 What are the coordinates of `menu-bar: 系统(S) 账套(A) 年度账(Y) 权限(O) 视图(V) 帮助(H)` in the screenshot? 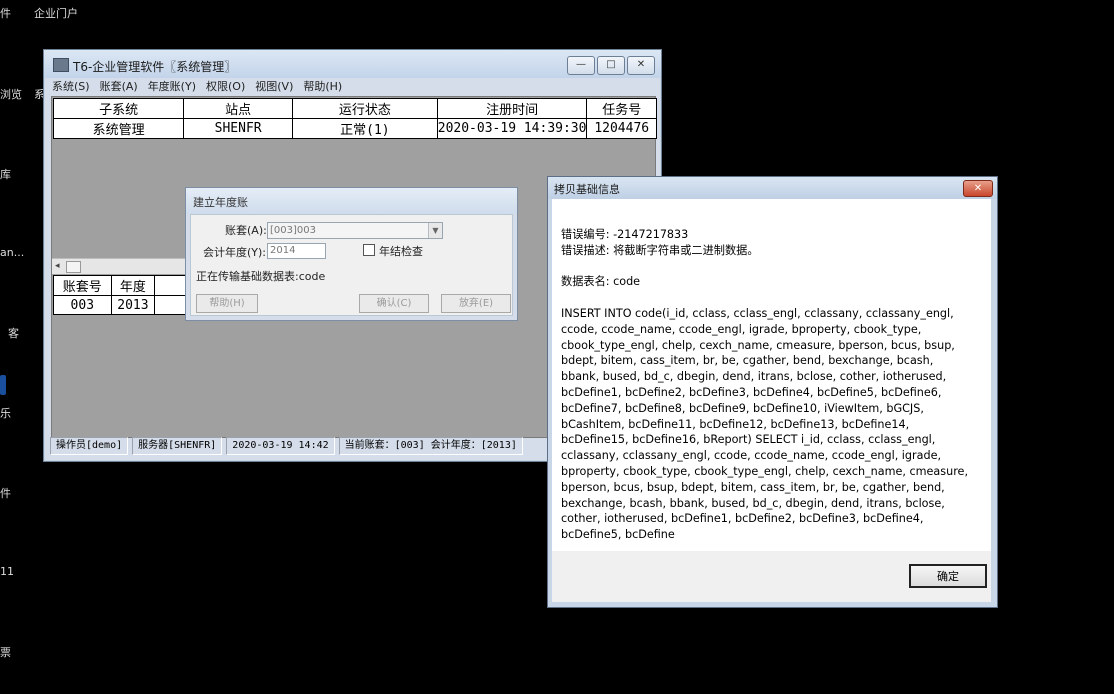 It's located at (202, 87).